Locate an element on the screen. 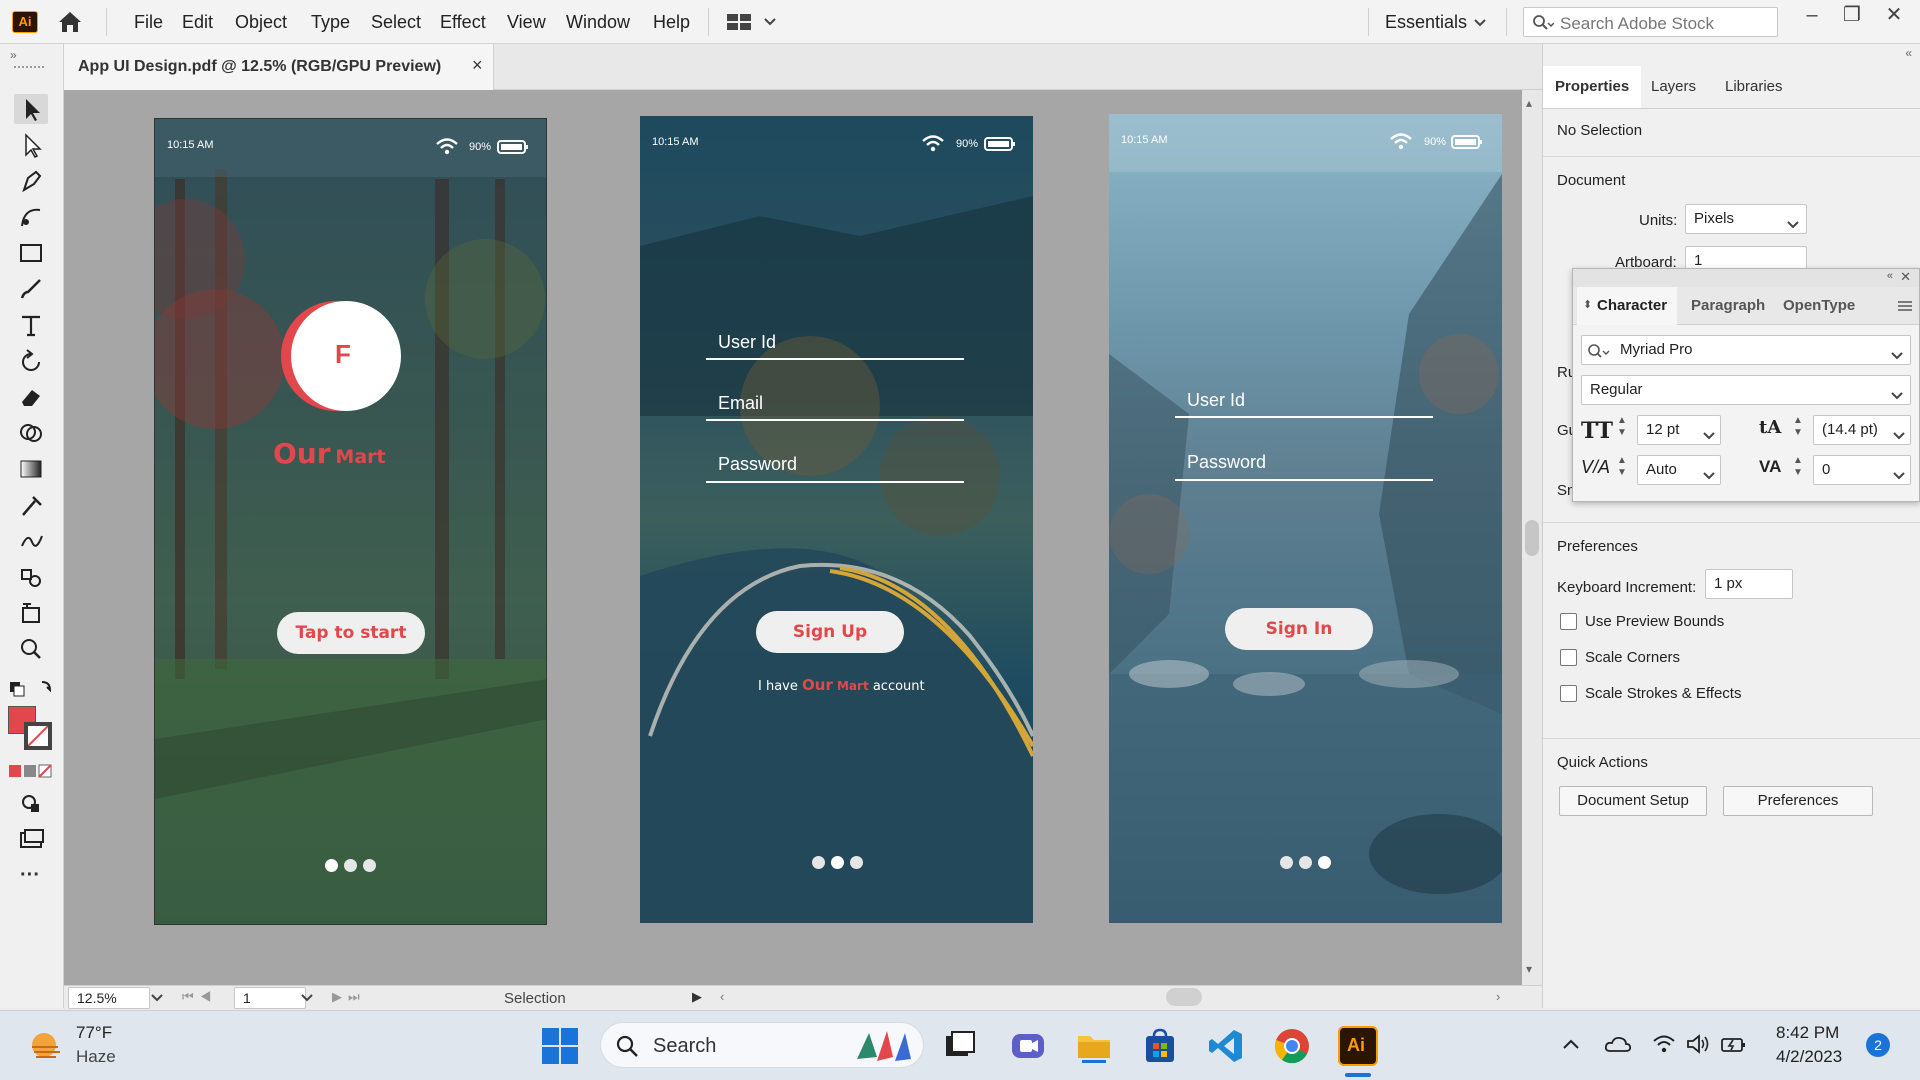 This screenshot has height=1080, width=1920. notification-badge: 2 is located at coordinates (1878, 1045).